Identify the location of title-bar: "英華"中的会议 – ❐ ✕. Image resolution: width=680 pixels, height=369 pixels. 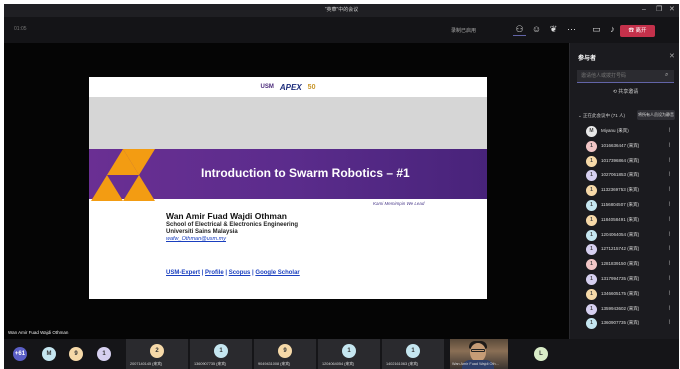
(341, 10).